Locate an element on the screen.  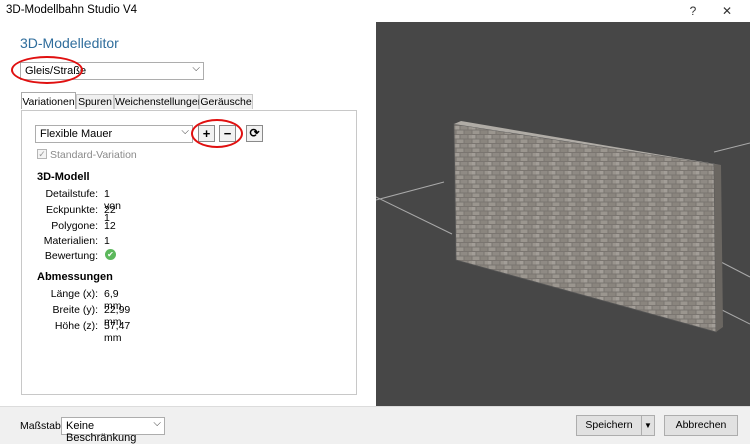
dims-label-laenge: Länge (x): is located at coordinates (74, 294).